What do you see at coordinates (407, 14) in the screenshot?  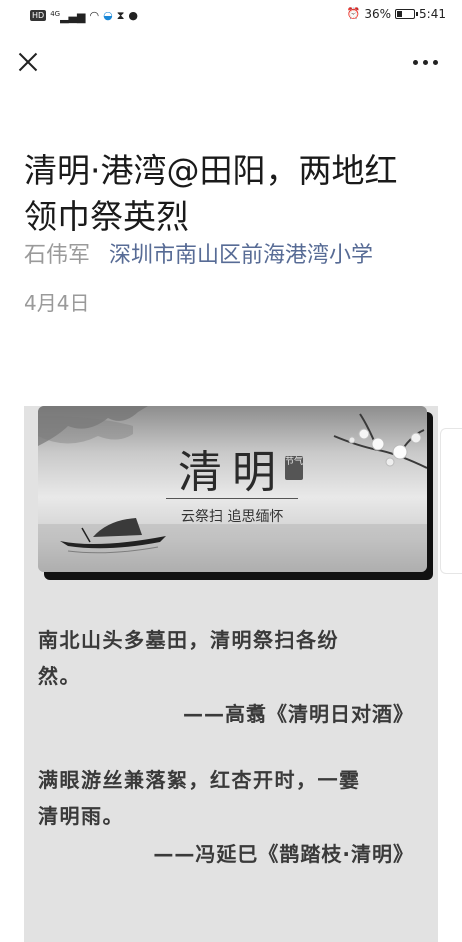 I see `battery-icon` at bounding box center [407, 14].